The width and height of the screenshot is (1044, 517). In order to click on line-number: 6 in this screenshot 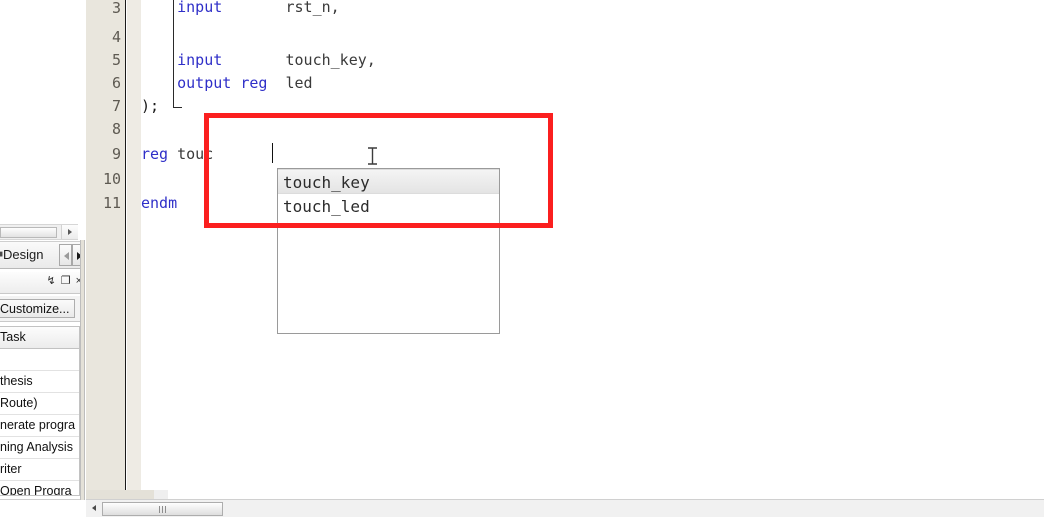, I will do `click(116, 83)`.